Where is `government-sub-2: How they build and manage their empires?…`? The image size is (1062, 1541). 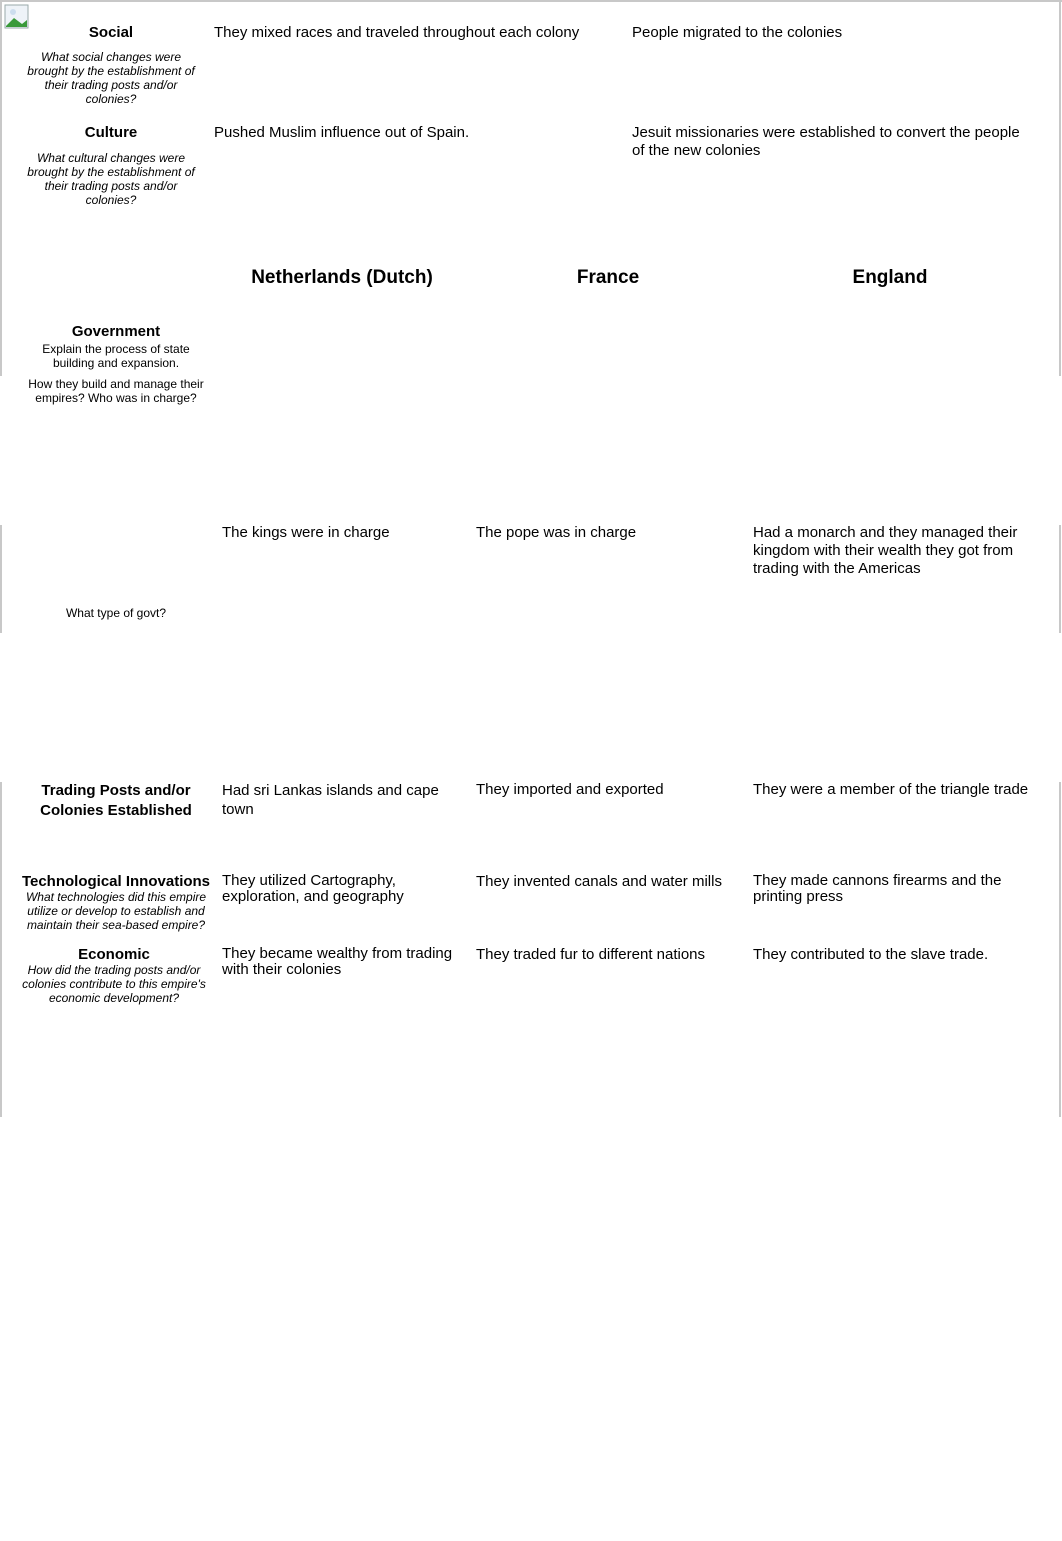
government-sub-2: How they build and manage their empires?… is located at coordinates (116, 391).